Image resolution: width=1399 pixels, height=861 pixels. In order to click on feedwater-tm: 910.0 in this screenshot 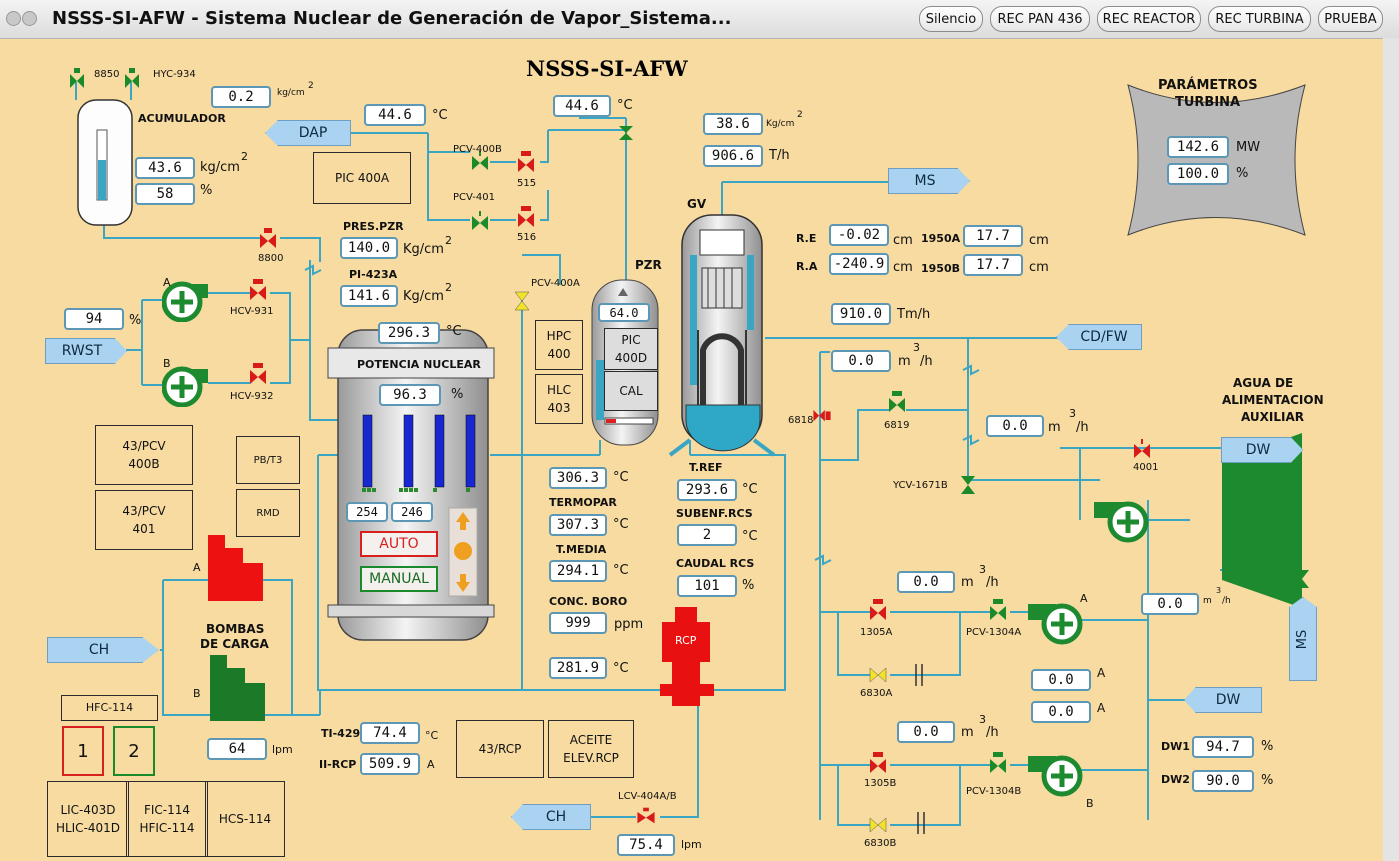, I will do `click(861, 314)`.